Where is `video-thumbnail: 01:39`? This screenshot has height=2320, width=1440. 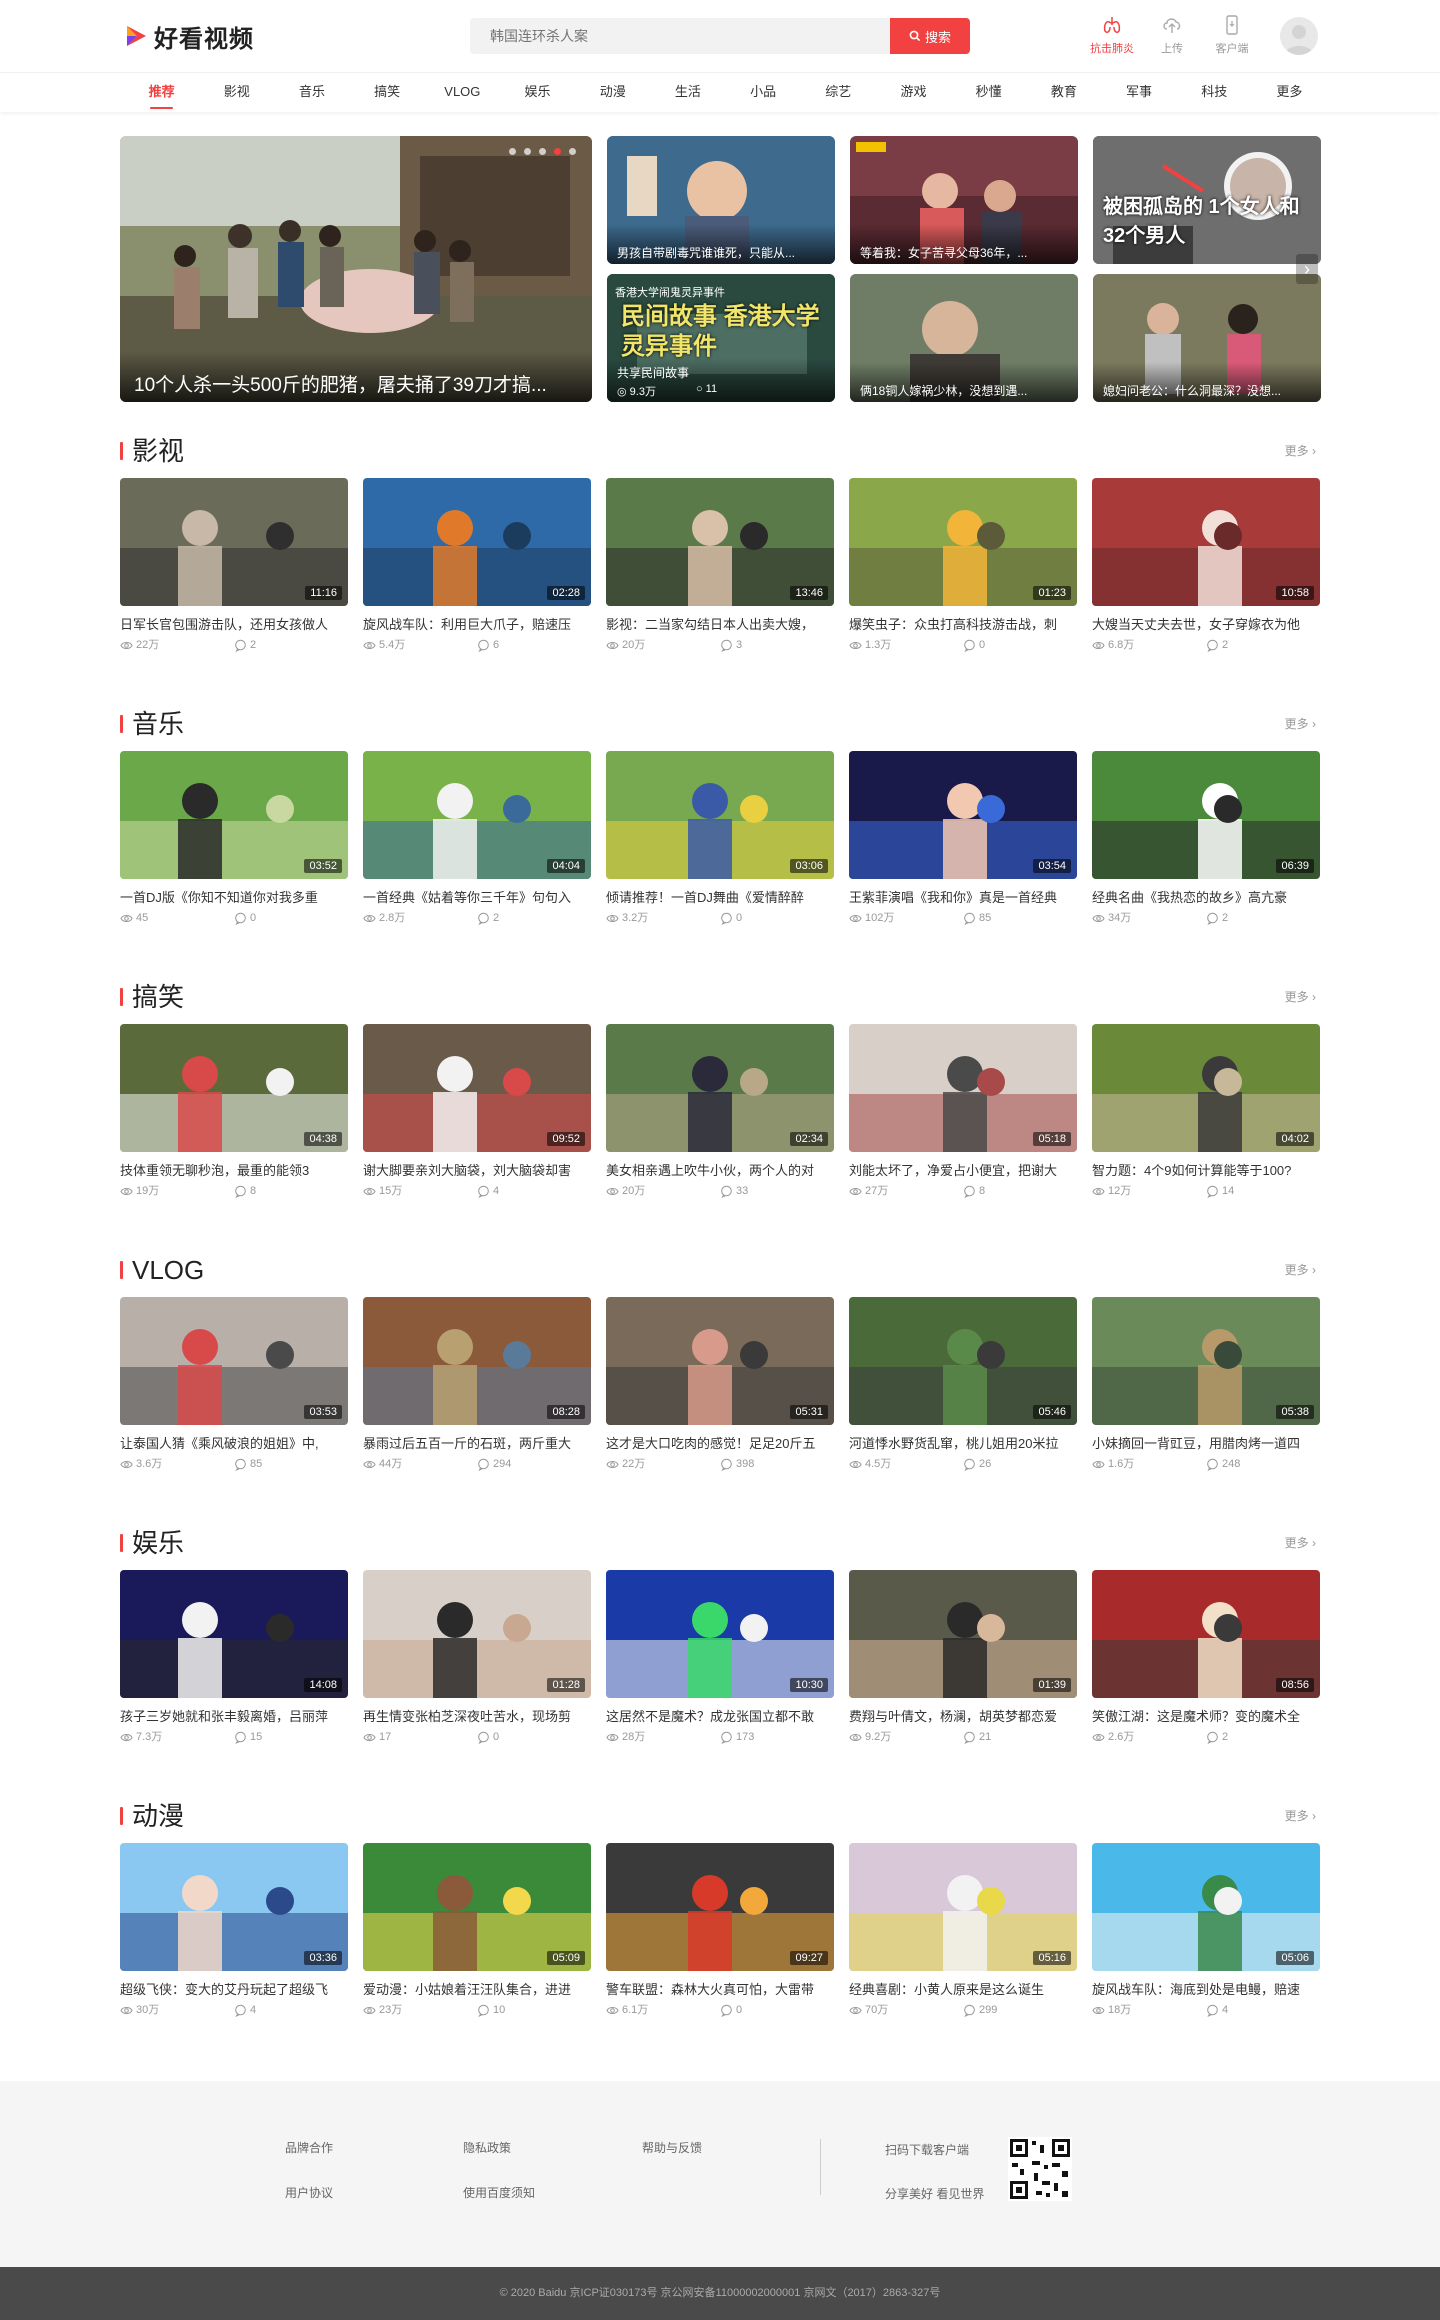 video-thumbnail: 01:39 is located at coordinates (963, 1634).